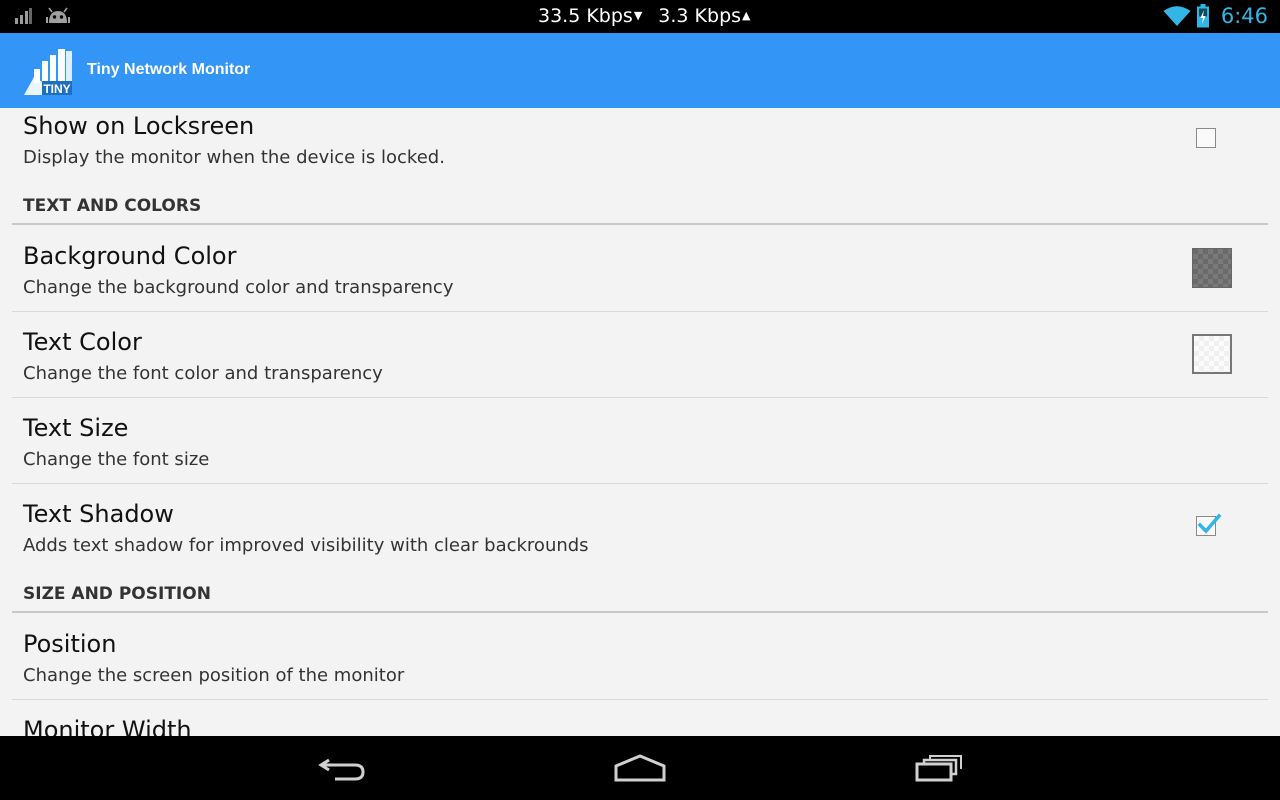 Image resolution: width=1280 pixels, height=800 pixels. What do you see at coordinates (640, 597) in the screenshot?
I see `category-size-and-position: SIZE AND POSITION` at bounding box center [640, 597].